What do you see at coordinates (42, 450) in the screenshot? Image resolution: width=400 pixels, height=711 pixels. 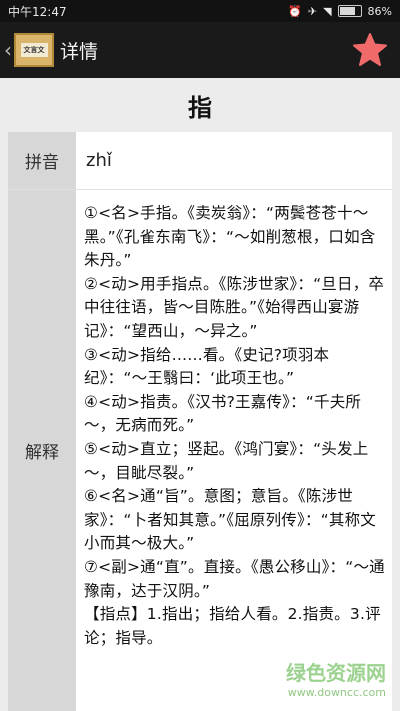 I see `definition-label: 解释` at bounding box center [42, 450].